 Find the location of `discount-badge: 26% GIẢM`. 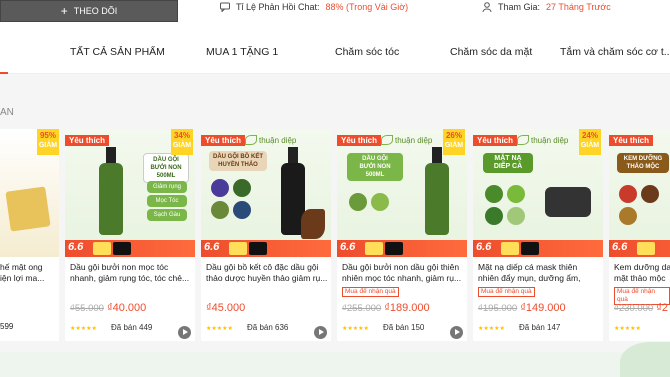

discount-badge: 26% GIẢM is located at coordinates (454, 142).